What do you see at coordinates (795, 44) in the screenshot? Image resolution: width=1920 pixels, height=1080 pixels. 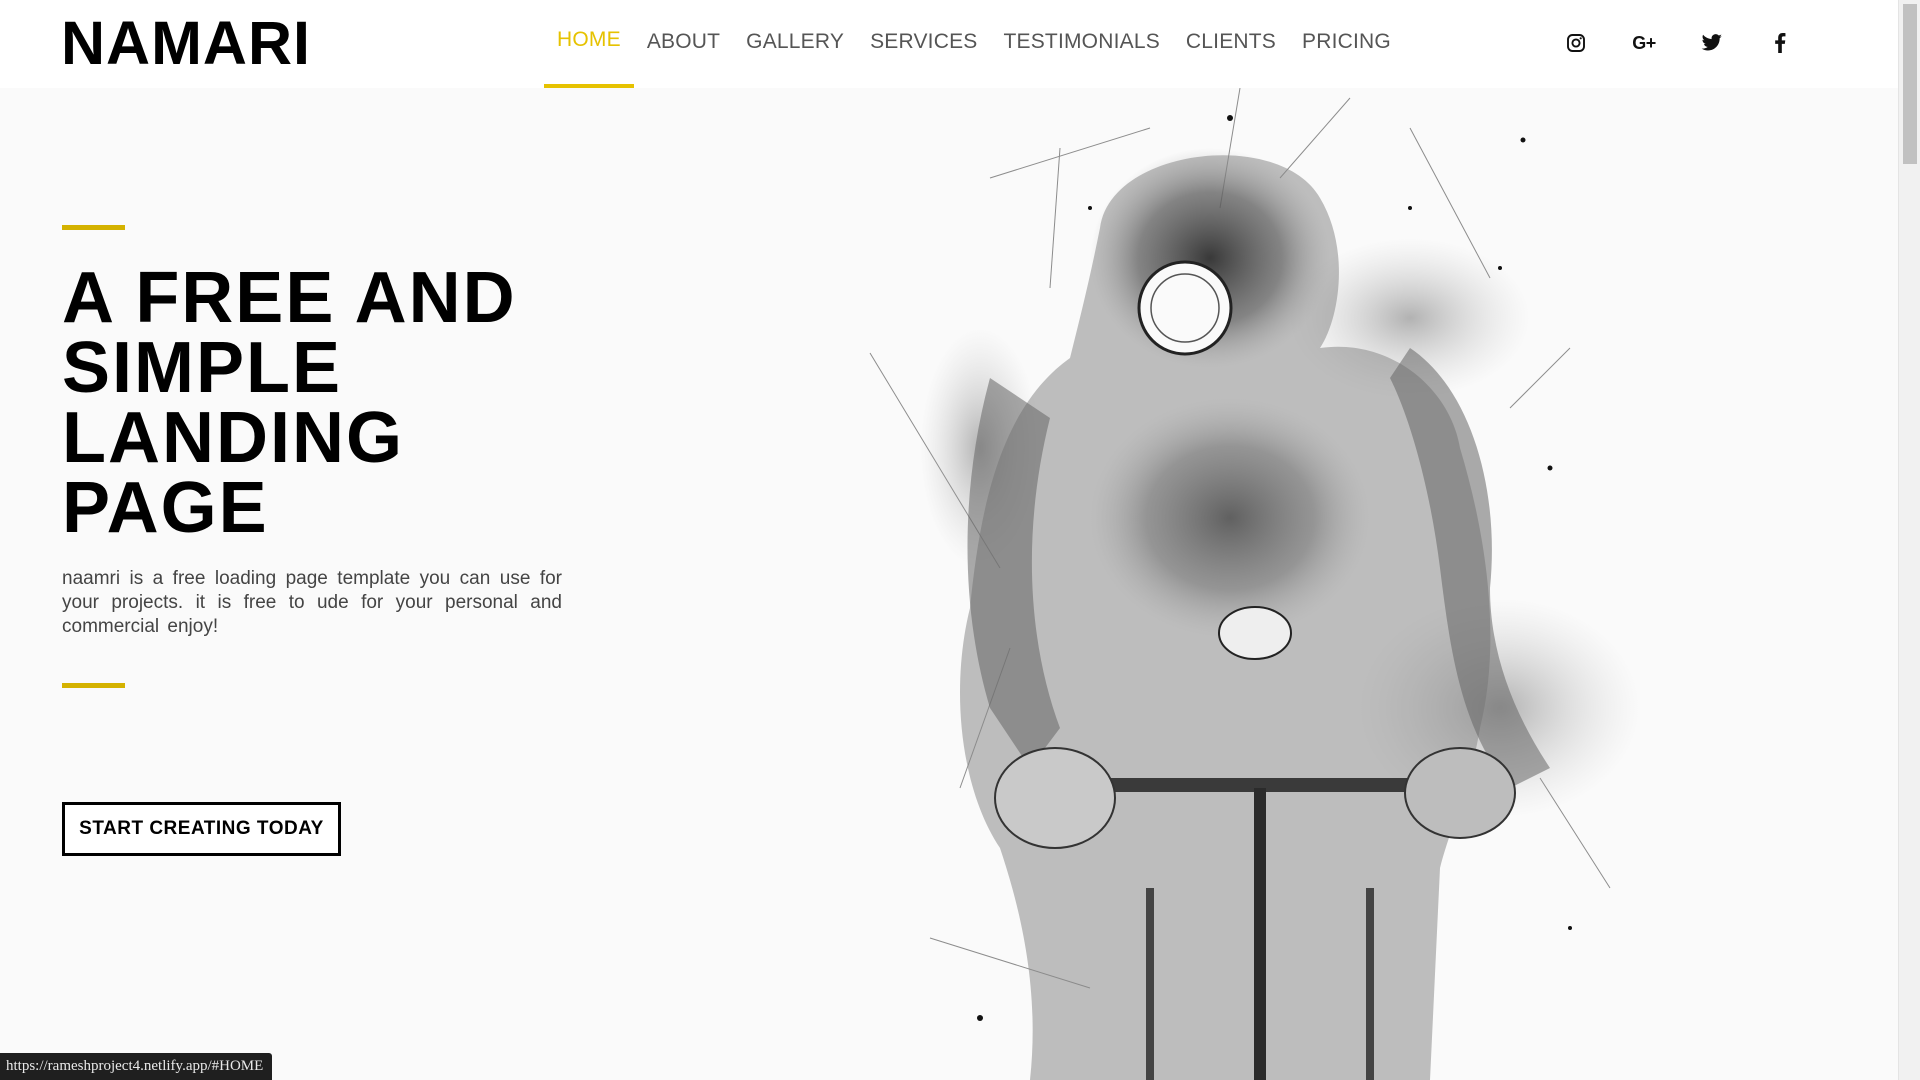 I see `nav-item-gallery: GALLERY` at bounding box center [795, 44].